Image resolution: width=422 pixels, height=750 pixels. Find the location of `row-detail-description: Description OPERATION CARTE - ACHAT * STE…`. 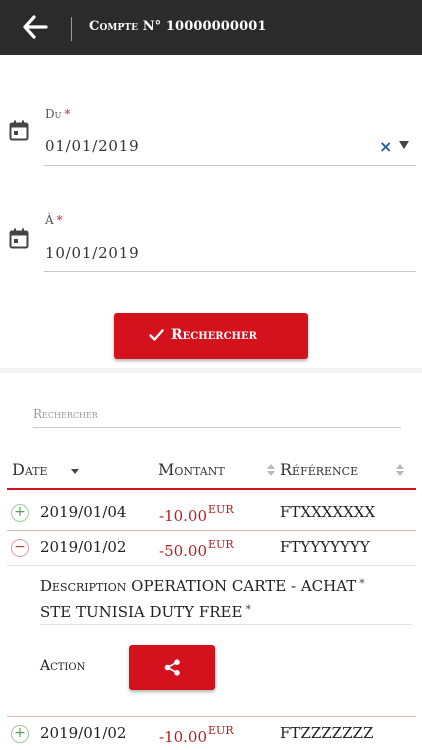

row-detail-description: Description OPERATION CARTE - ACHAT * STE… is located at coordinates (226, 598).